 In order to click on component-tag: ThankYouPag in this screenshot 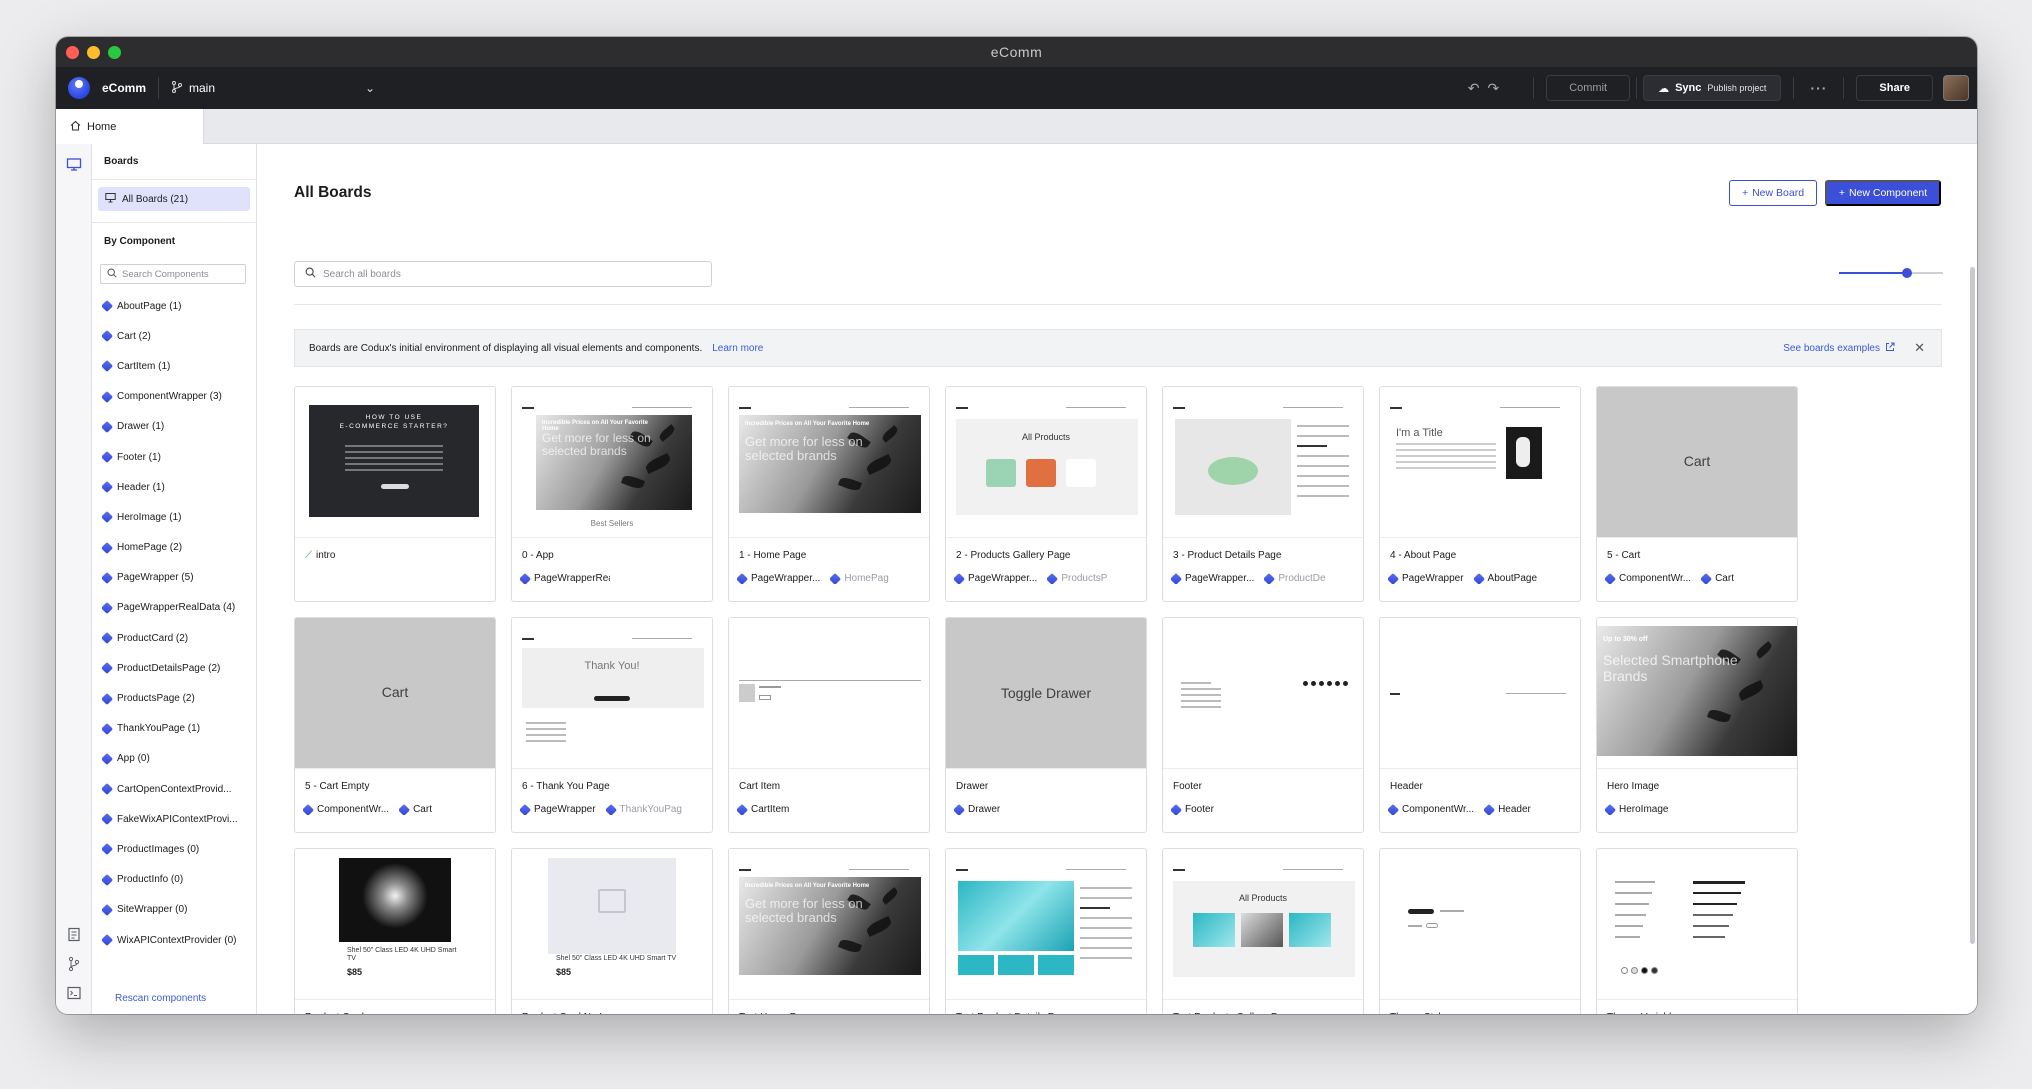, I will do `click(643, 809)`.